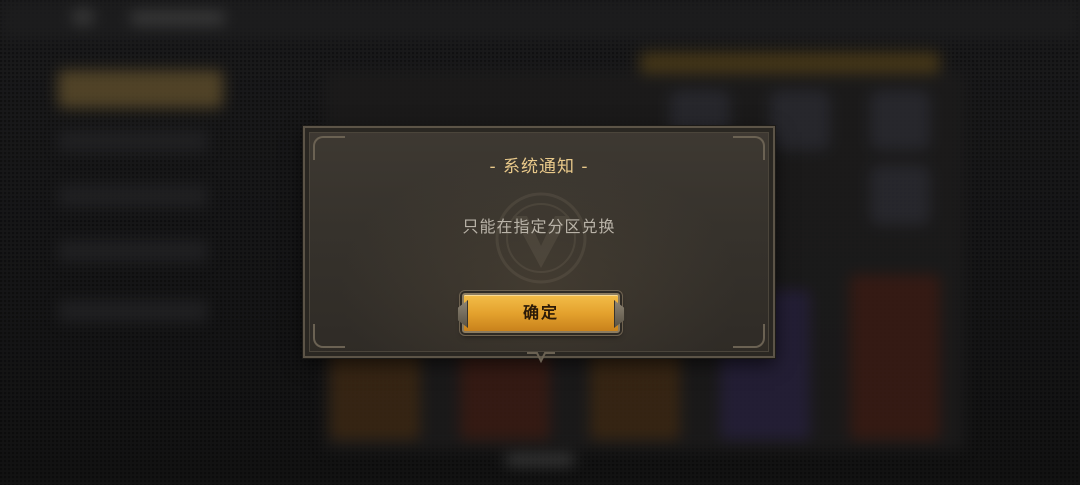 This screenshot has width=1080, height=485. I want to click on bg-title, so click(177, 18).